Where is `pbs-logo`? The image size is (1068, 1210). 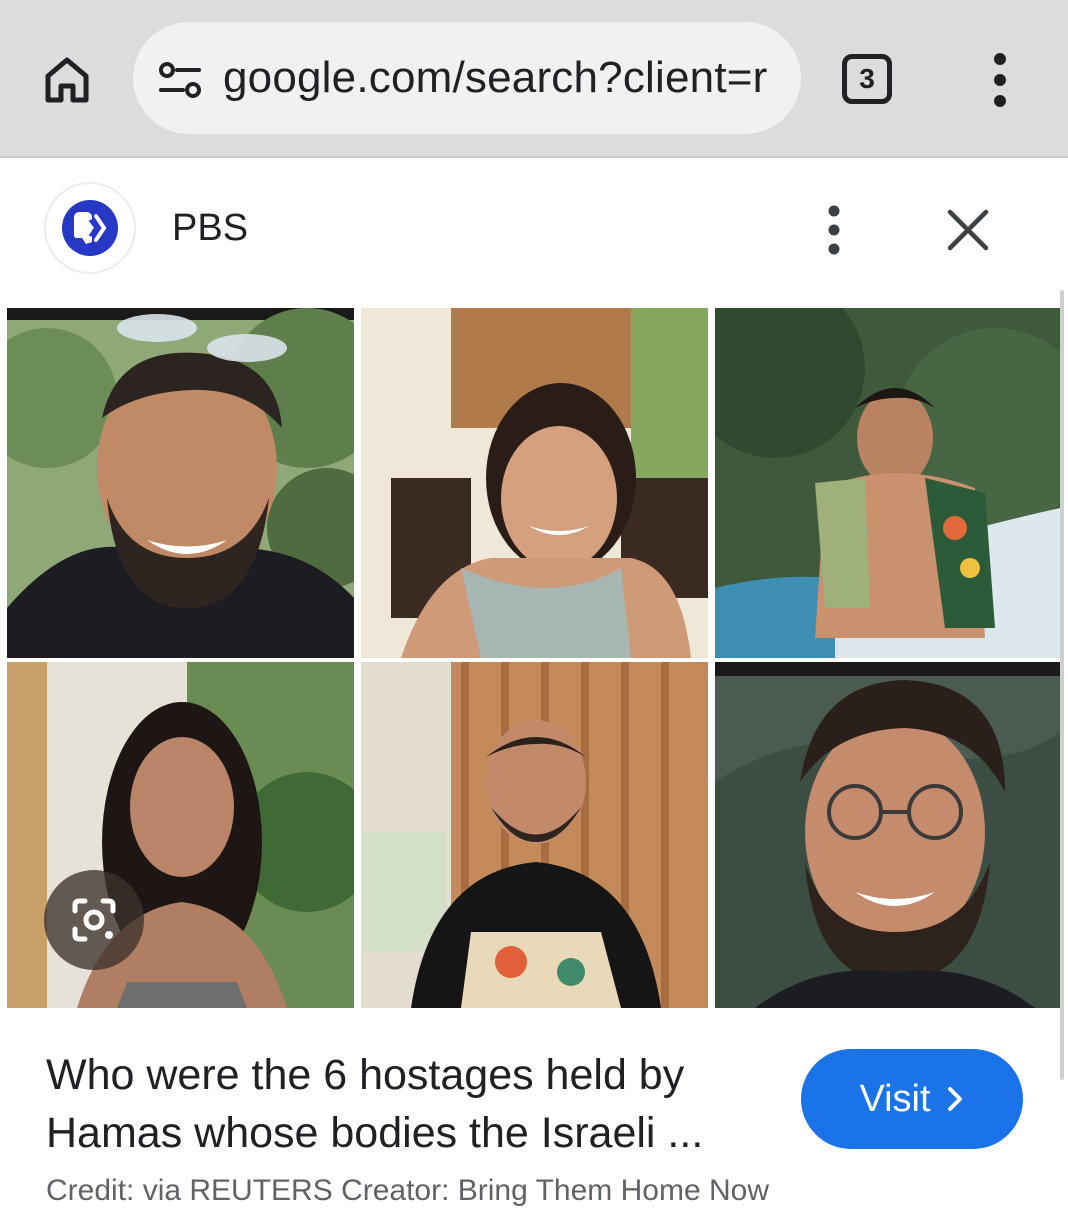 pbs-logo is located at coordinates (90, 228).